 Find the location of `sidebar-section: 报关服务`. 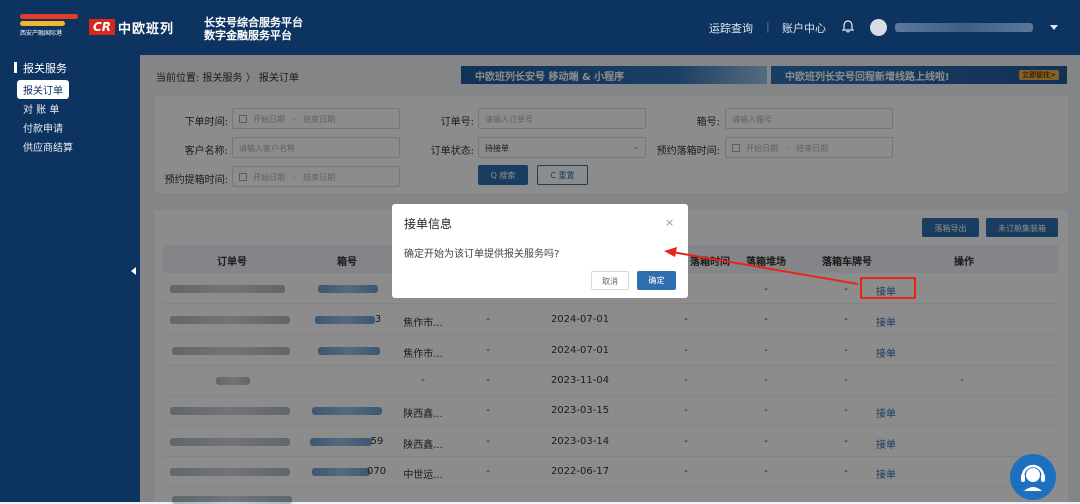

sidebar-section: 报关服务 is located at coordinates (40, 68).